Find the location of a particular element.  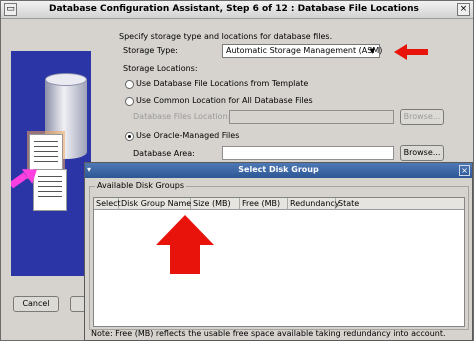

storage-type-select: Automatic Storage Management (ASM) ▼ is located at coordinates (302, 51).